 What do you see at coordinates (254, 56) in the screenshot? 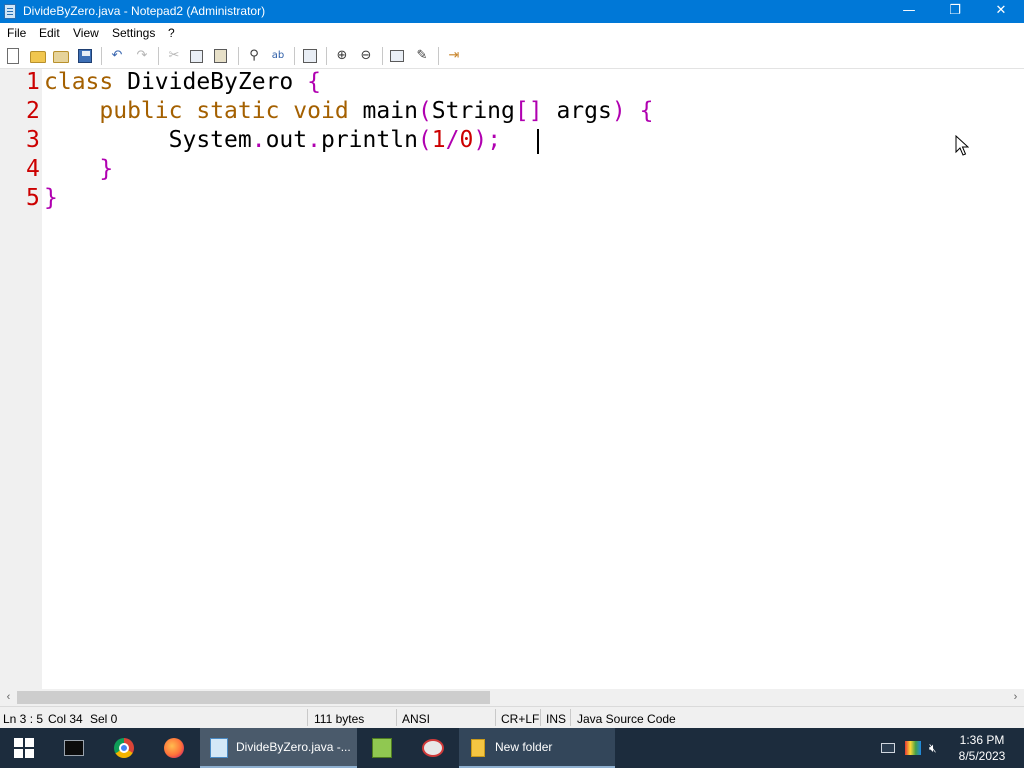
I see `find-icon: ⚲` at bounding box center [254, 56].